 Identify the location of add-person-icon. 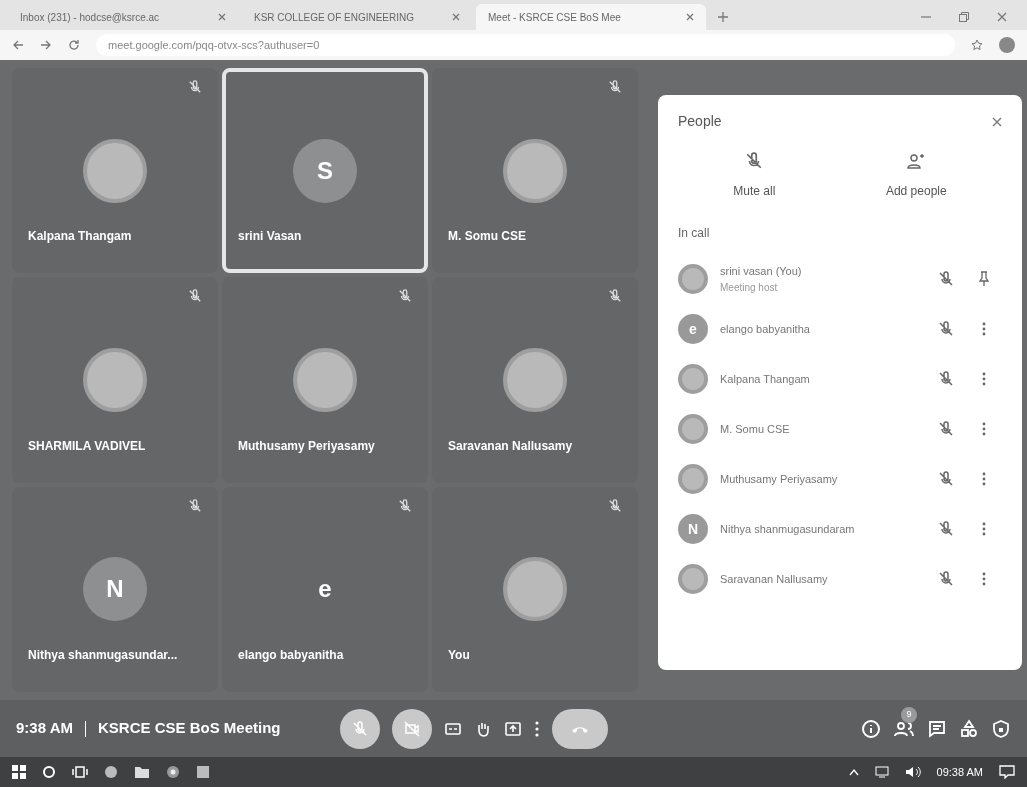
(916, 161).